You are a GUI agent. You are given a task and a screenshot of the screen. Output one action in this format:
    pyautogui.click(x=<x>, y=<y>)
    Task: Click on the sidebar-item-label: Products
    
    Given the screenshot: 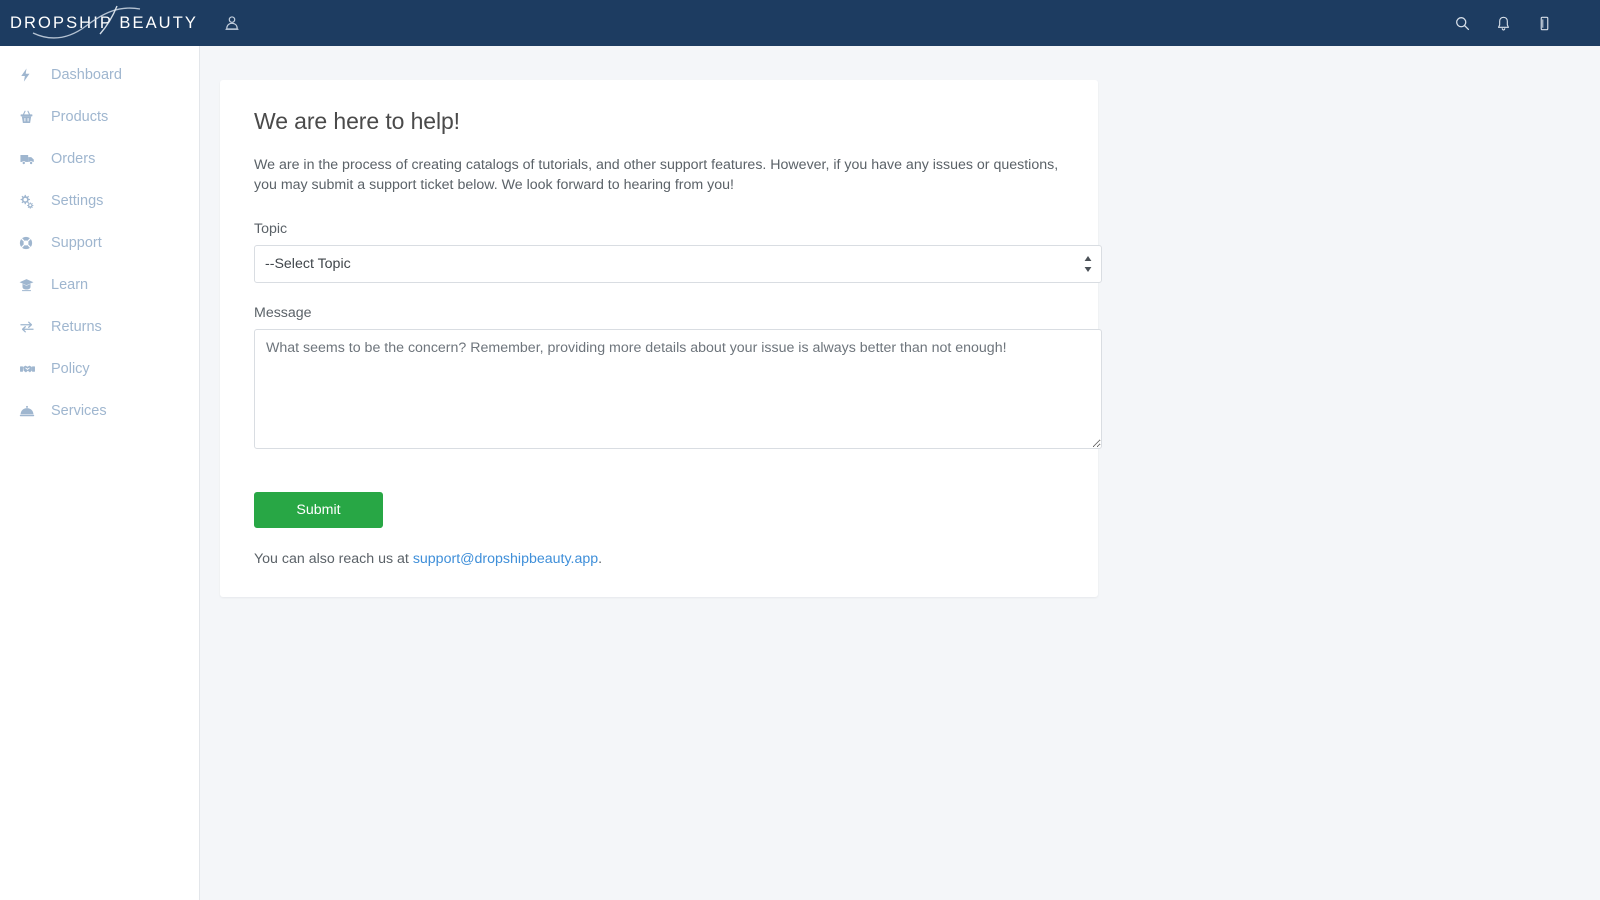 What is the action you would take?
    pyautogui.click(x=80, y=117)
    